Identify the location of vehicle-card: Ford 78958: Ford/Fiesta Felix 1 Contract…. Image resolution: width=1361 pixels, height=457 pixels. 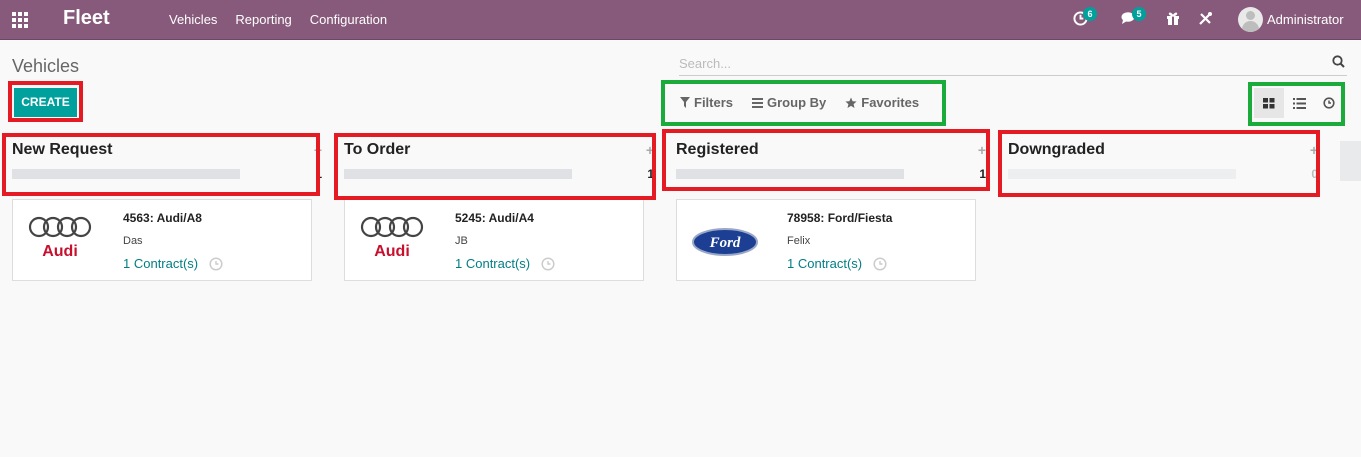
(826, 240).